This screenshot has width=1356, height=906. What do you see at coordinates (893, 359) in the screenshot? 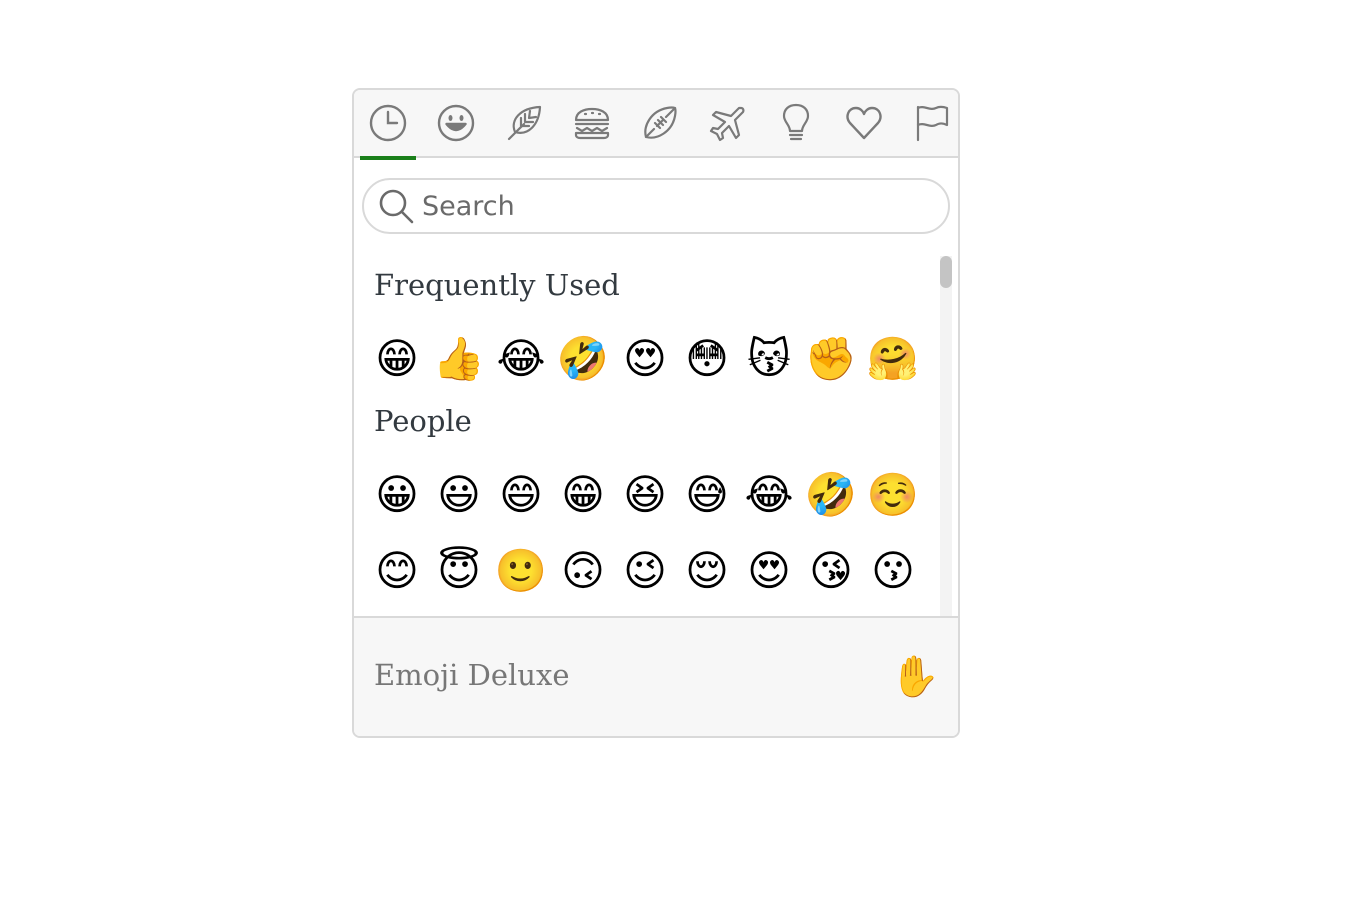
I see `emoji-button: 🤗` at bounding box center [893, 359].